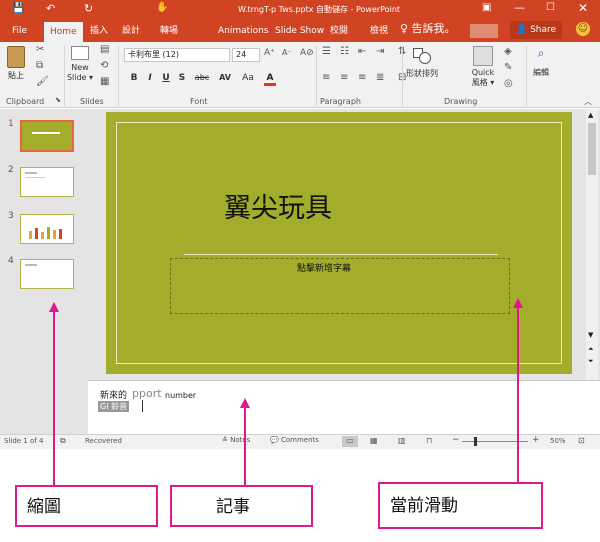  I want to click on group-drawing: Drawing, so click(461, 101).